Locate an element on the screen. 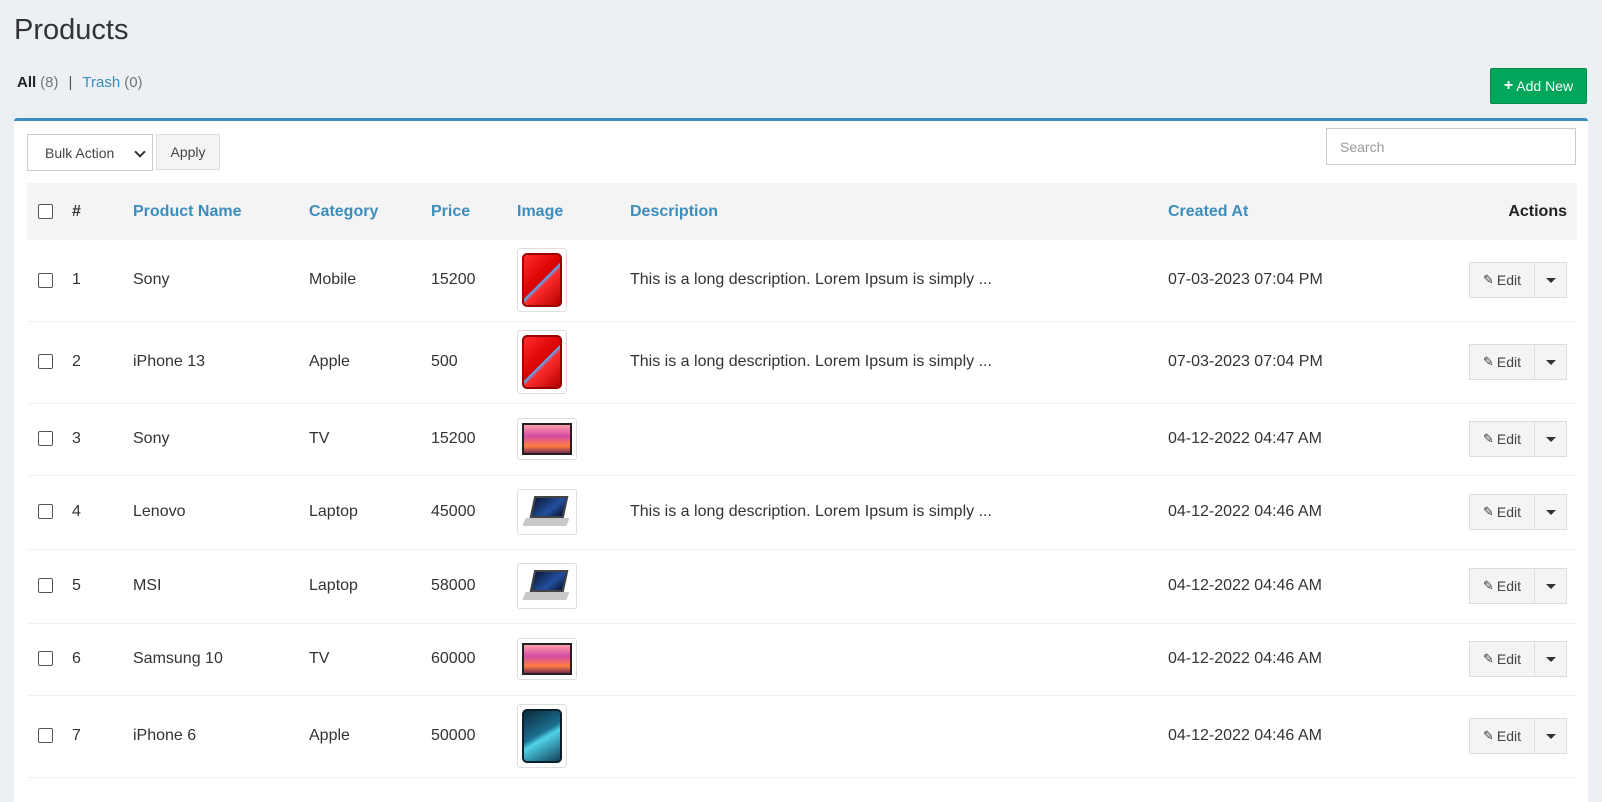  header-price: Price is located at coordinates (474, 211).